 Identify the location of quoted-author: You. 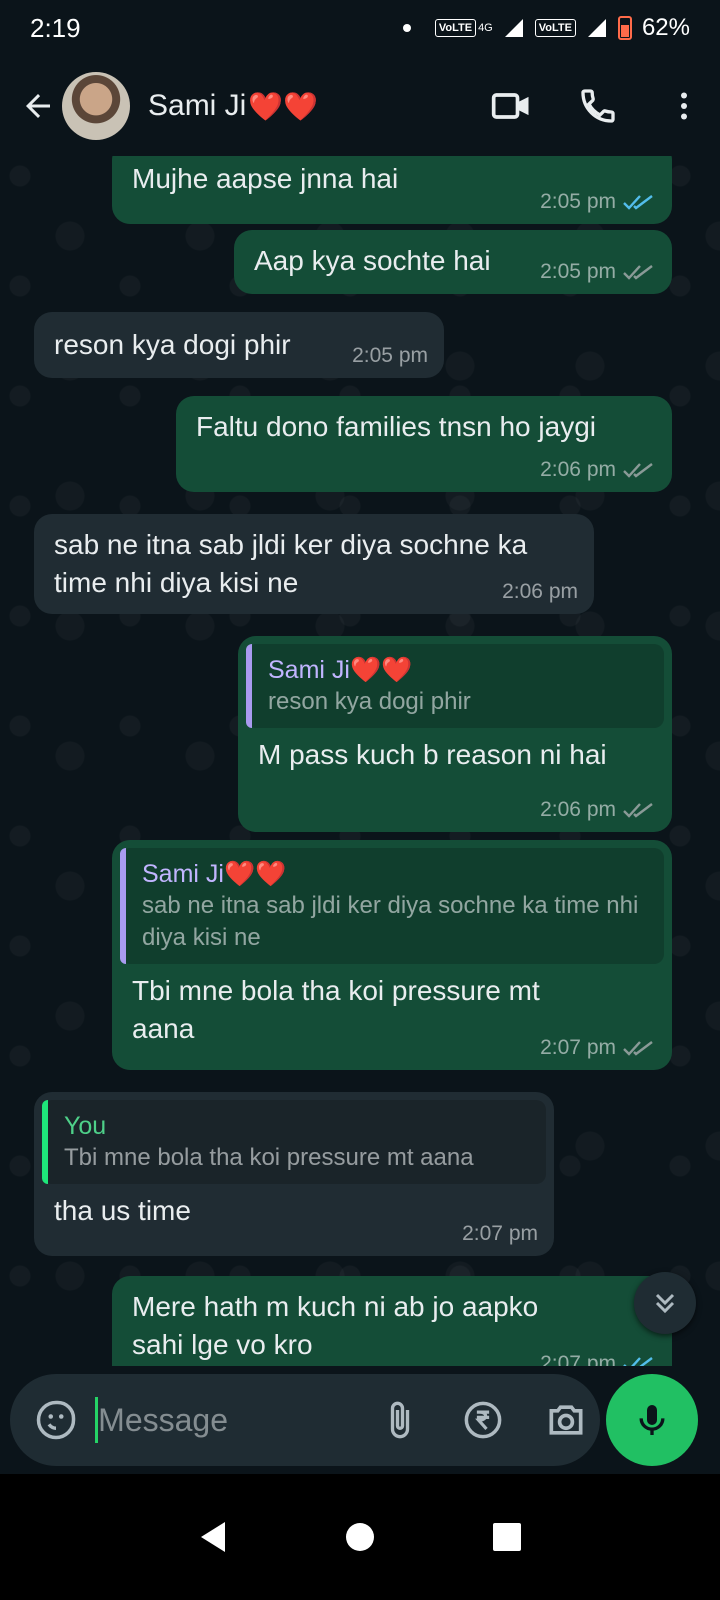
(85, 1126).